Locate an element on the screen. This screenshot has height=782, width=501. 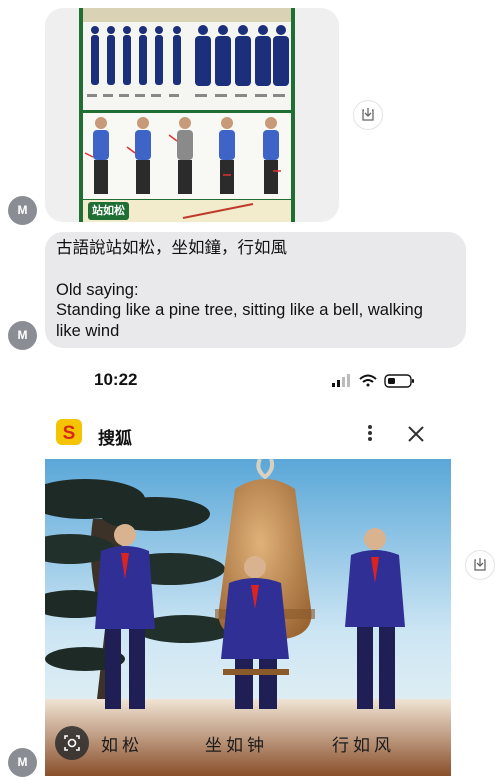
status-bar-icons is located at coordinates (373, 381).